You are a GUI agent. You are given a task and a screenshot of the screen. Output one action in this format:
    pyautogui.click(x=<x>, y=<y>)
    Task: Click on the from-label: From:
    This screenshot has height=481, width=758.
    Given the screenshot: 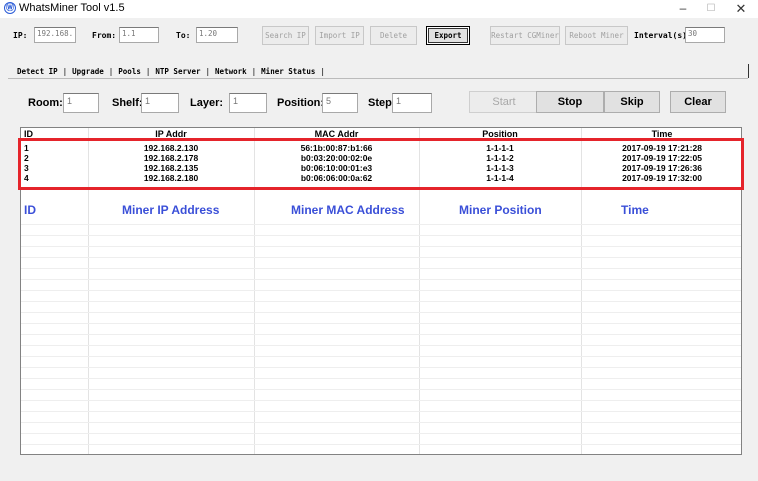 What is the action you would take?
    pyautogui.click(x=104, y=35)
    